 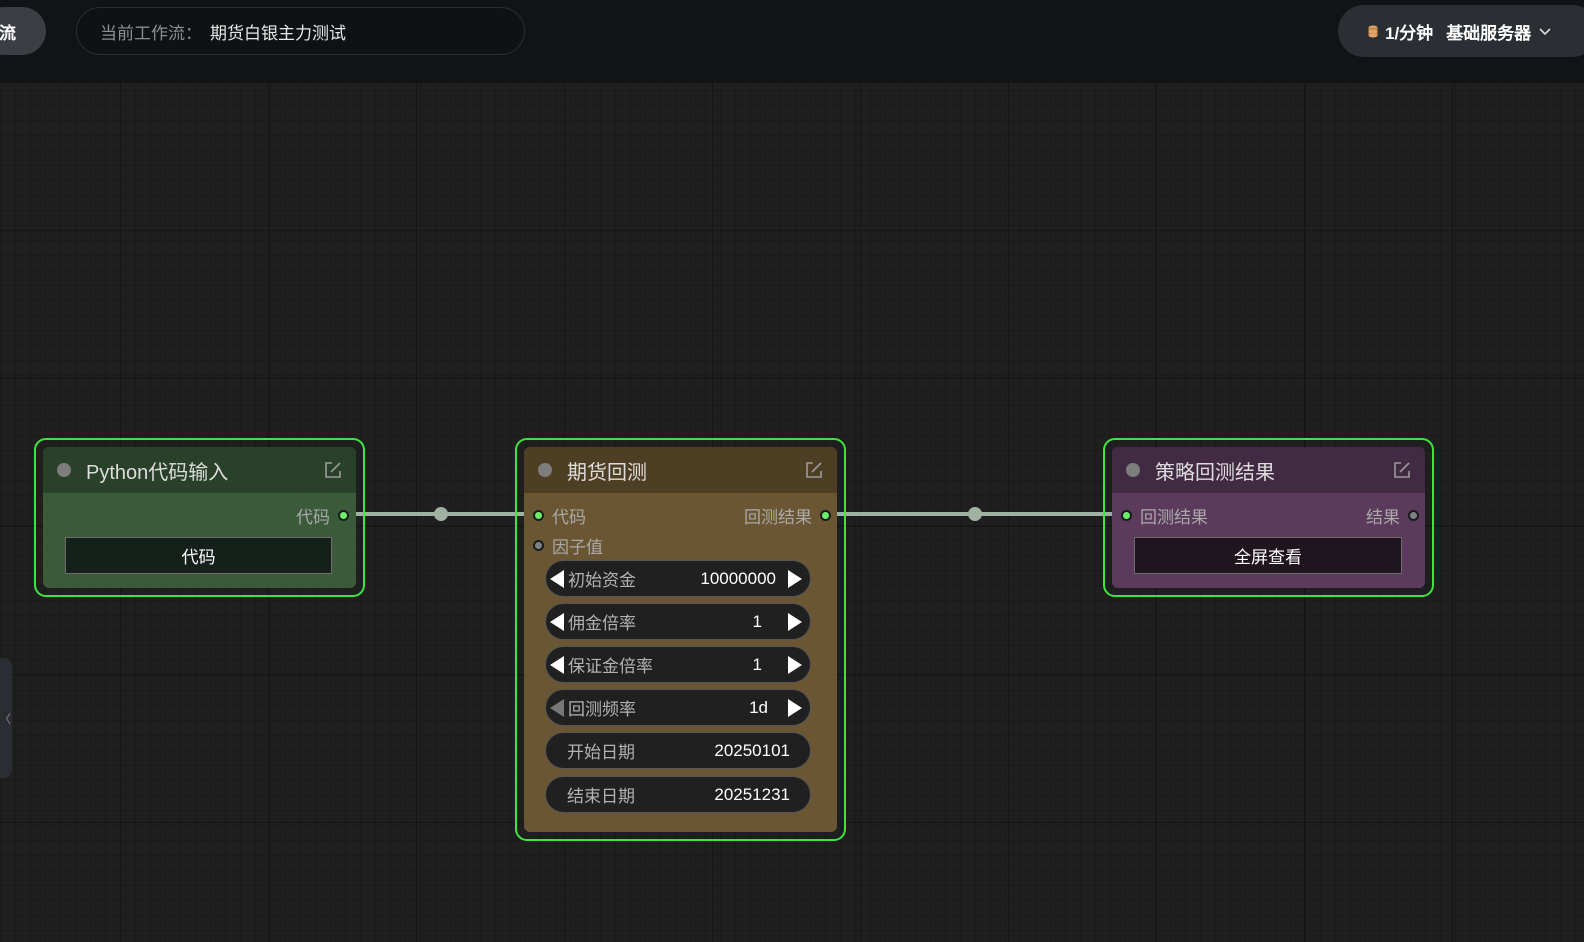 I want to click on end-date-widget: 结束日期 20251231, so click(x=678, y=794).